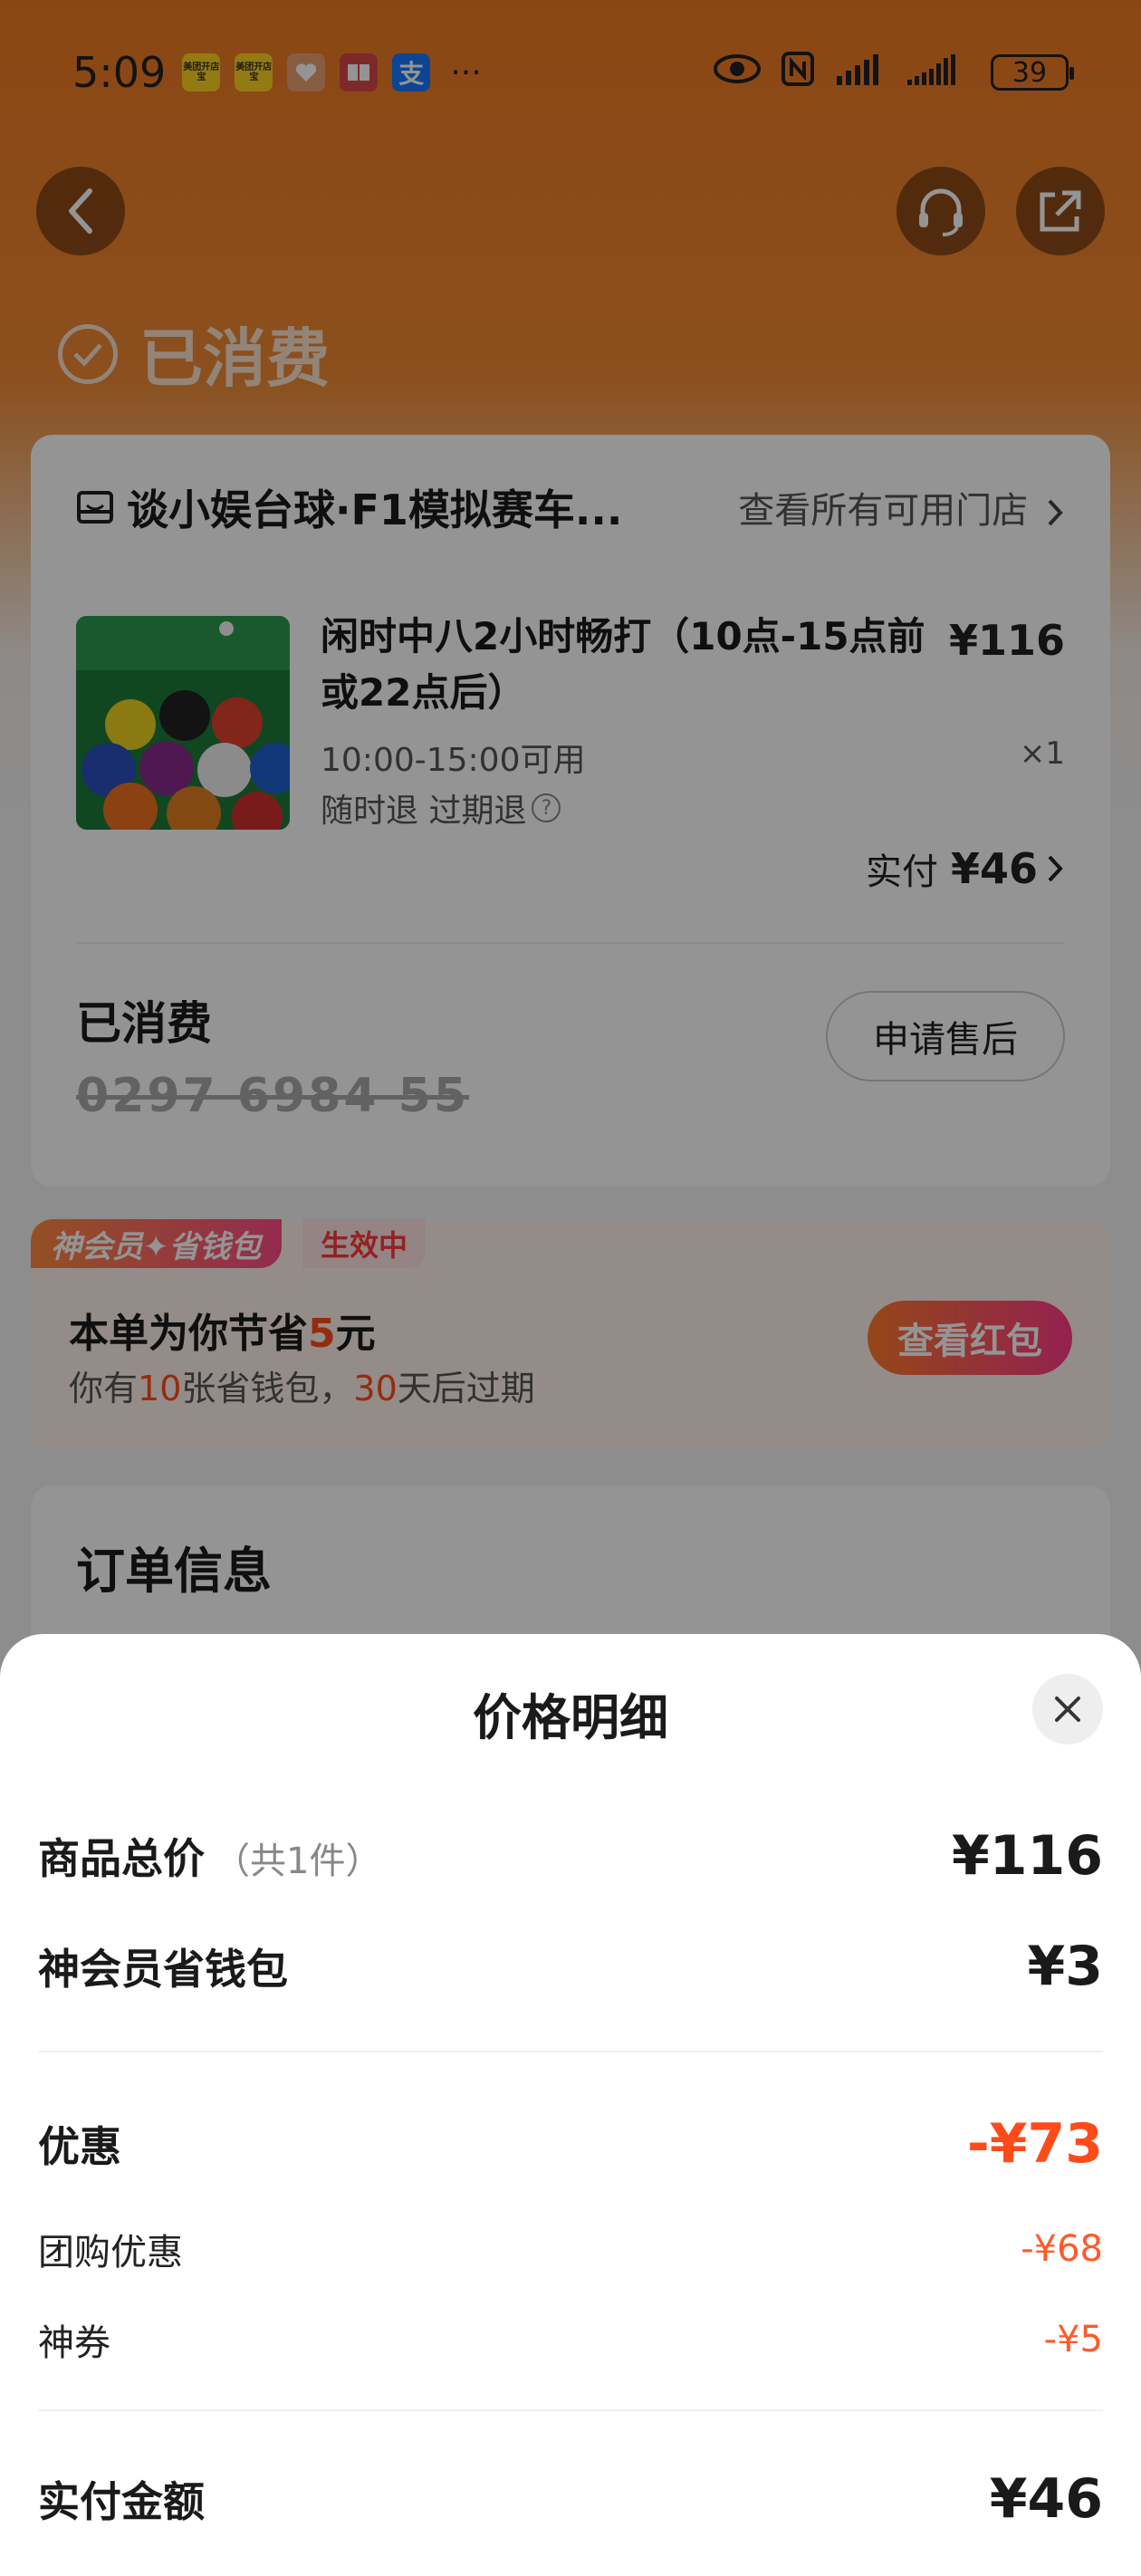 The image size is (1141, 2576). What do you see at coordinates (570, 2339) in the screenshot?
I see `coupon-row: 神券 -¥5` at bounding box center [570, 2339].